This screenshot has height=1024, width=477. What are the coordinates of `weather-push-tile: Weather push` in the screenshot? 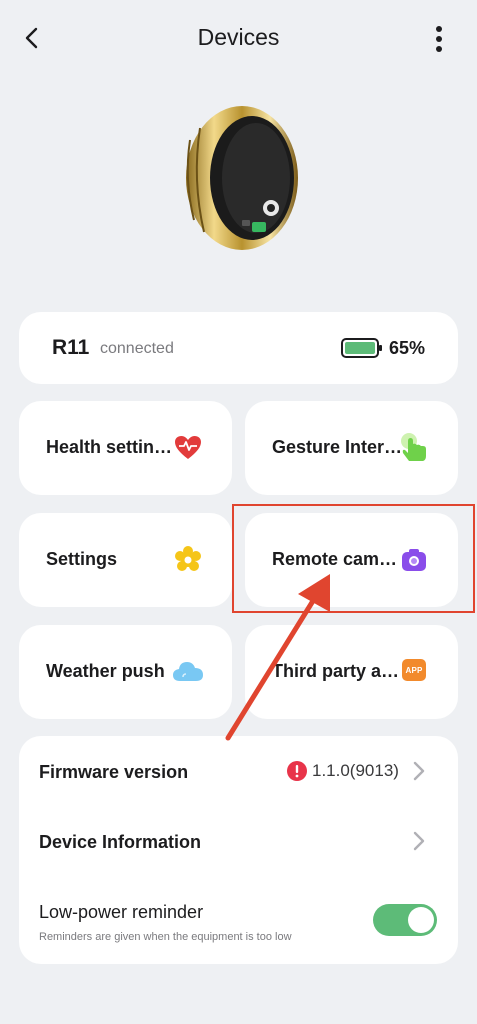 It's located at (125, 672).